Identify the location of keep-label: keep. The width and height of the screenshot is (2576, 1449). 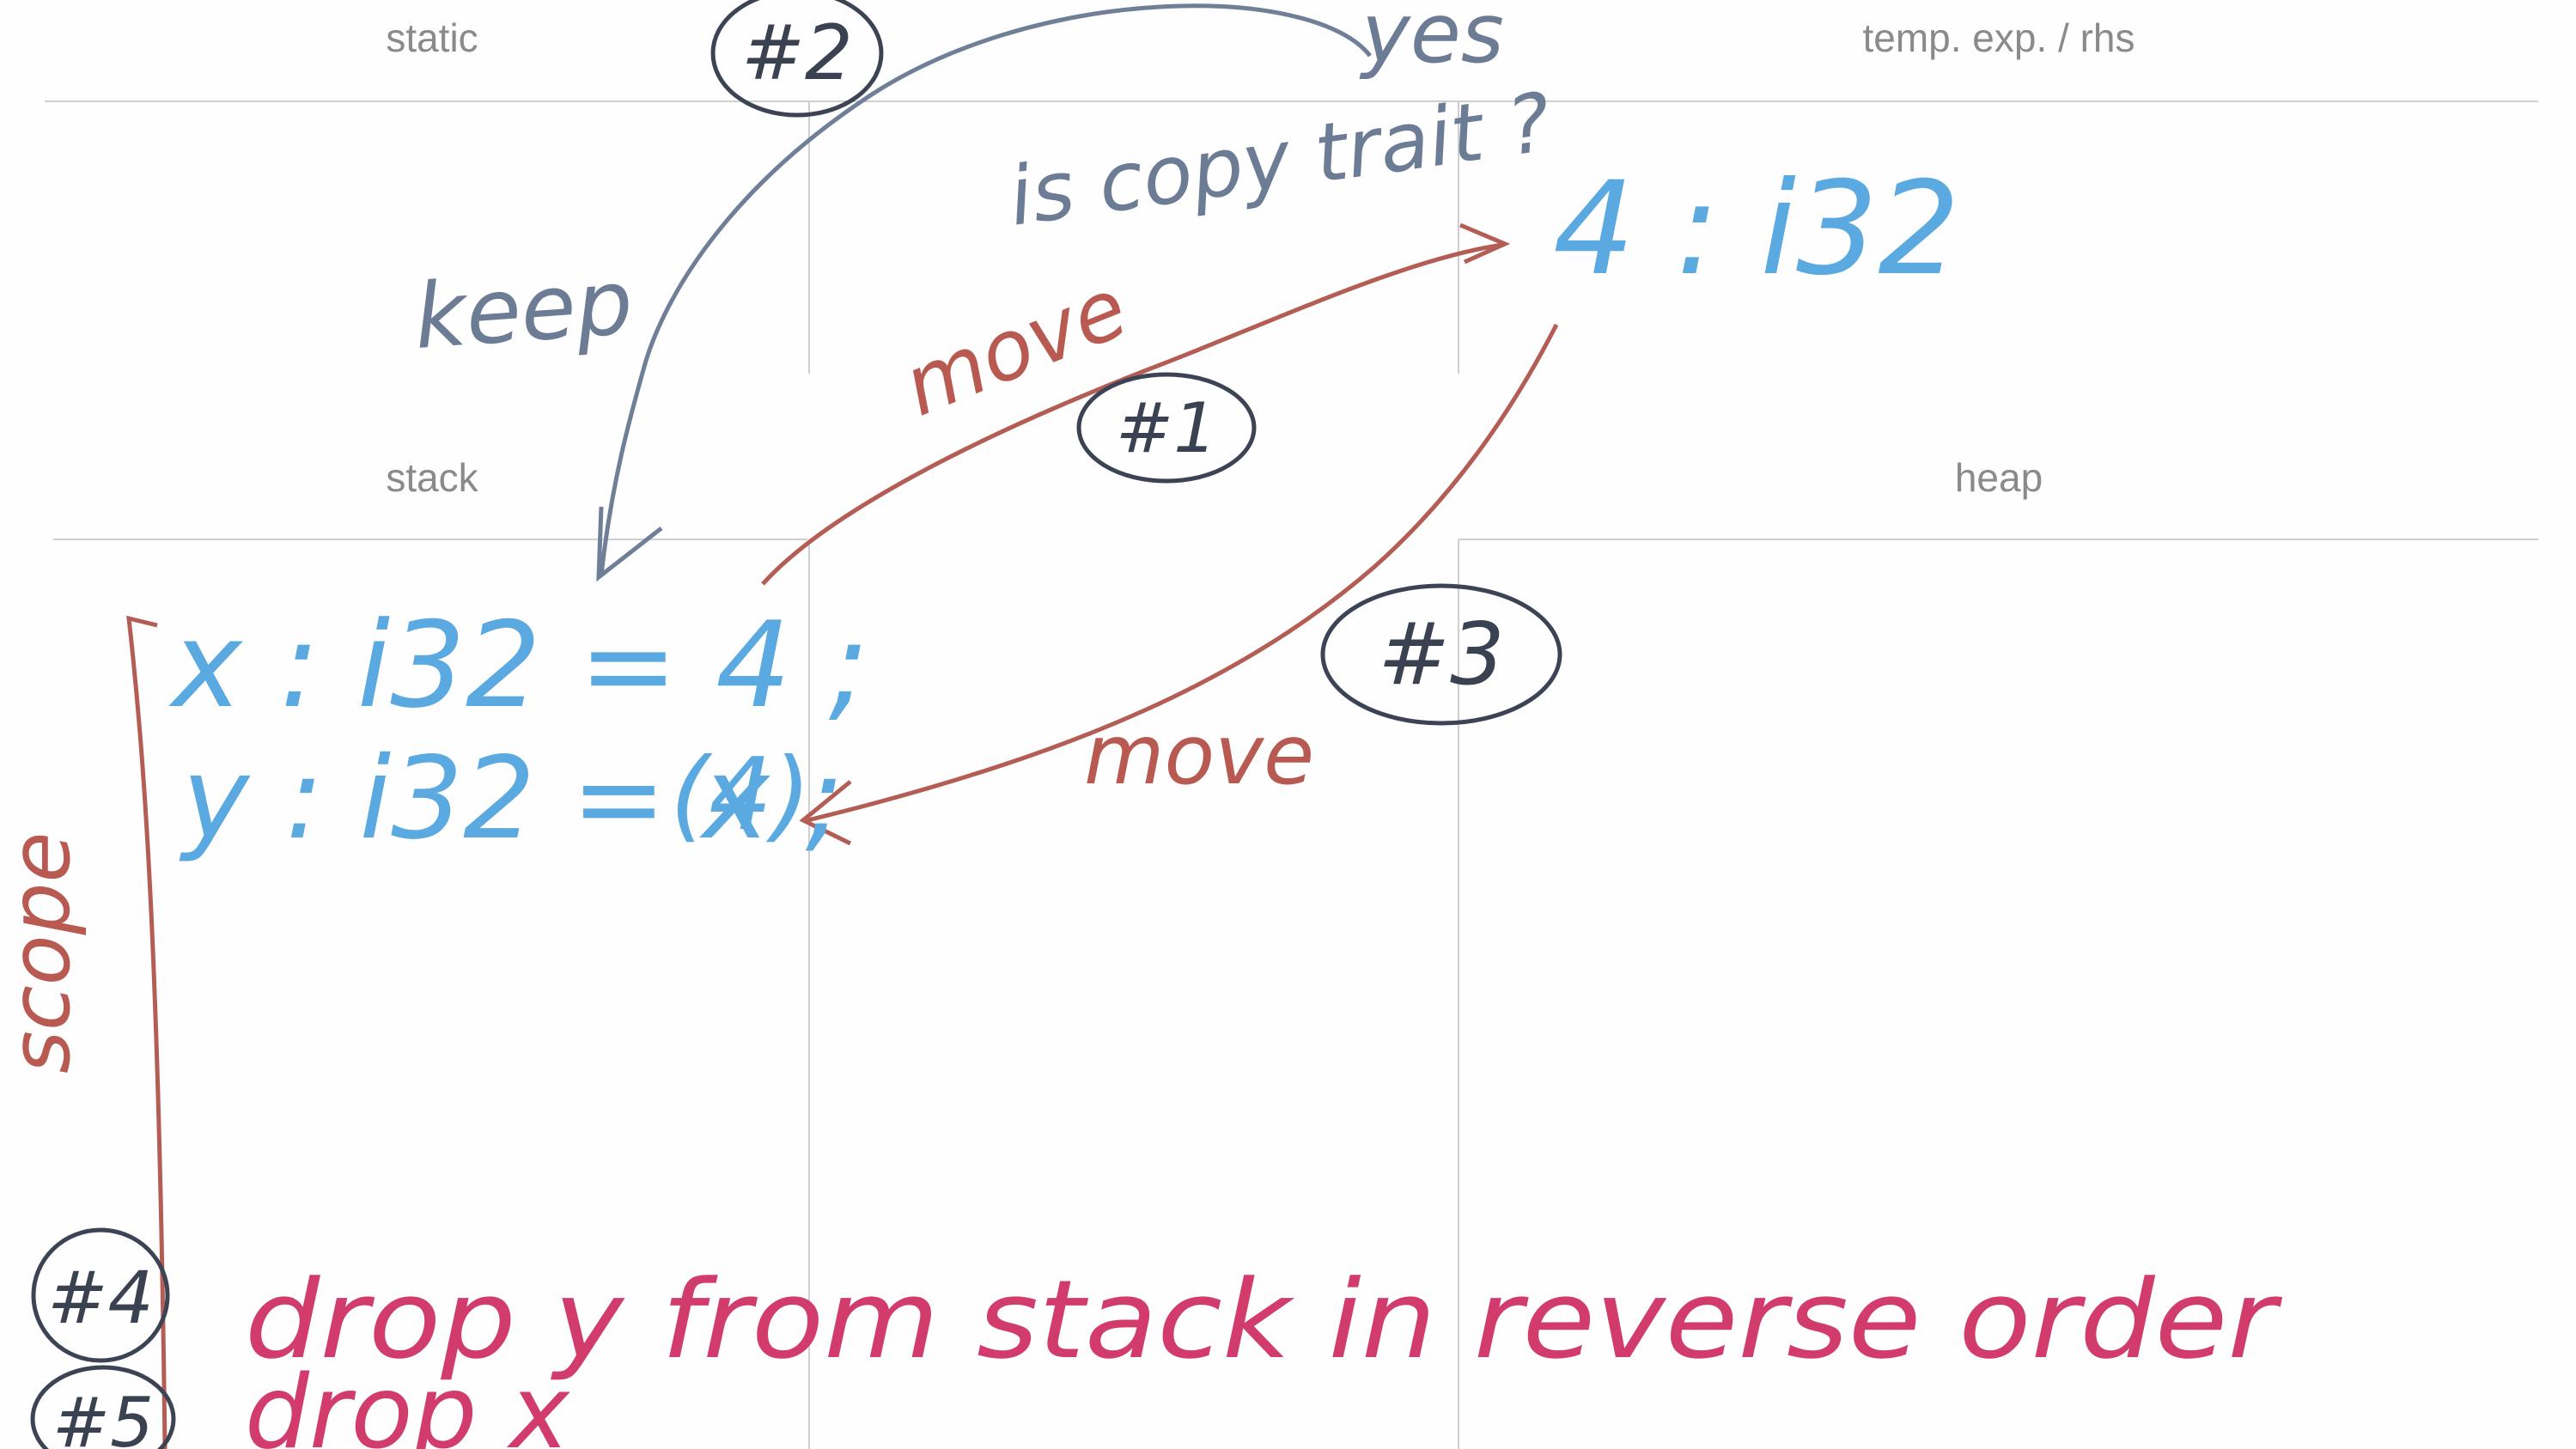
(523, 309).